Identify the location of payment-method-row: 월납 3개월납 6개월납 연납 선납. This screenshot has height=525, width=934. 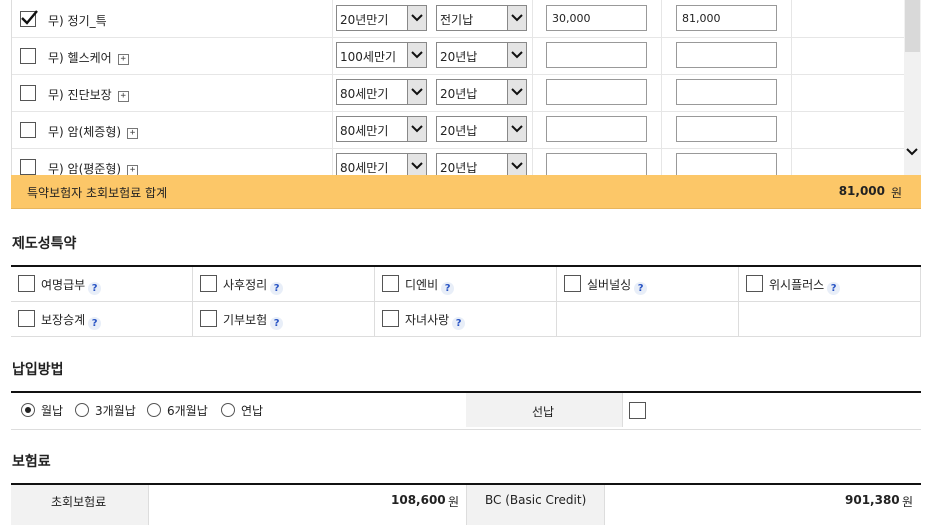
(466, 410).